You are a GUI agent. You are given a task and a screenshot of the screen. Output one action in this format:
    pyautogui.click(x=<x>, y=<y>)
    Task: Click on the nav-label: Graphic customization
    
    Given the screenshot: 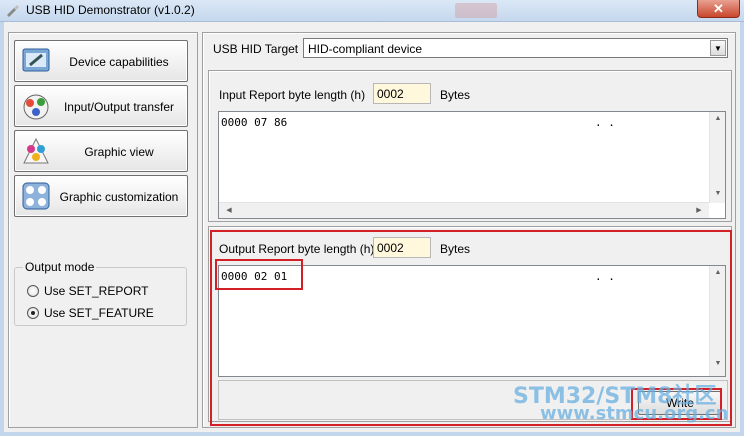 What is the action you would take?
    pyautogui.click(x=119, y=197)
    